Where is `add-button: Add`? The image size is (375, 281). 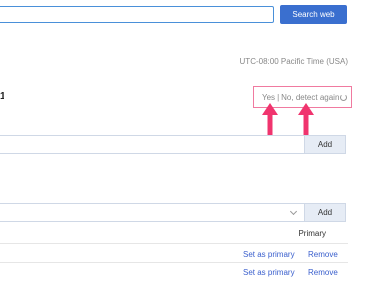
add-button: Add is located at coordinates (325, 144).